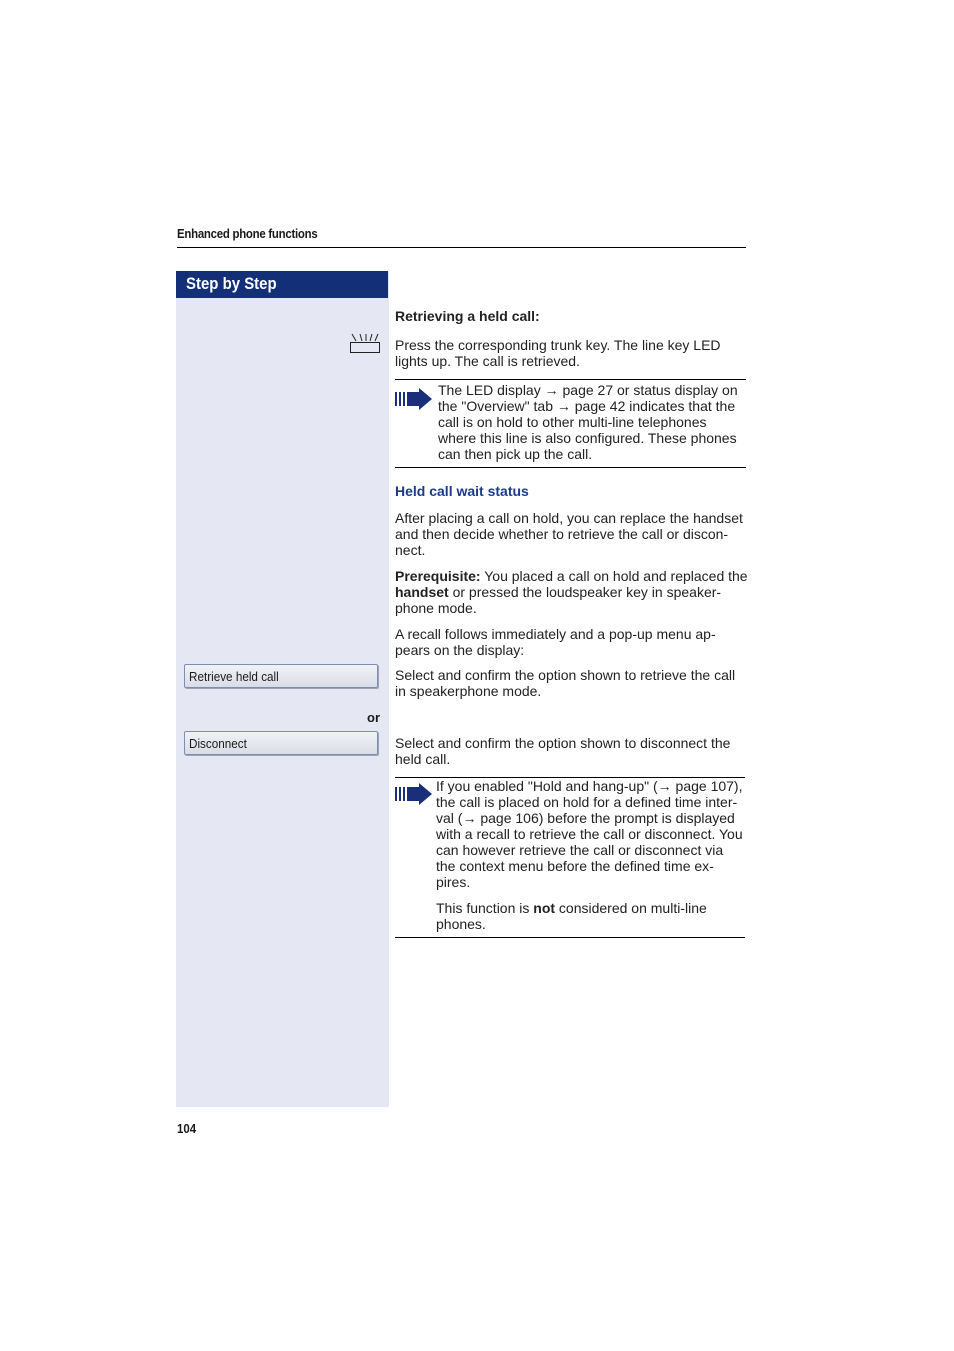 The height and width of the screenshot is (1351, 954). I want to click on note-line: can then pick up the call., so click(515, 454).